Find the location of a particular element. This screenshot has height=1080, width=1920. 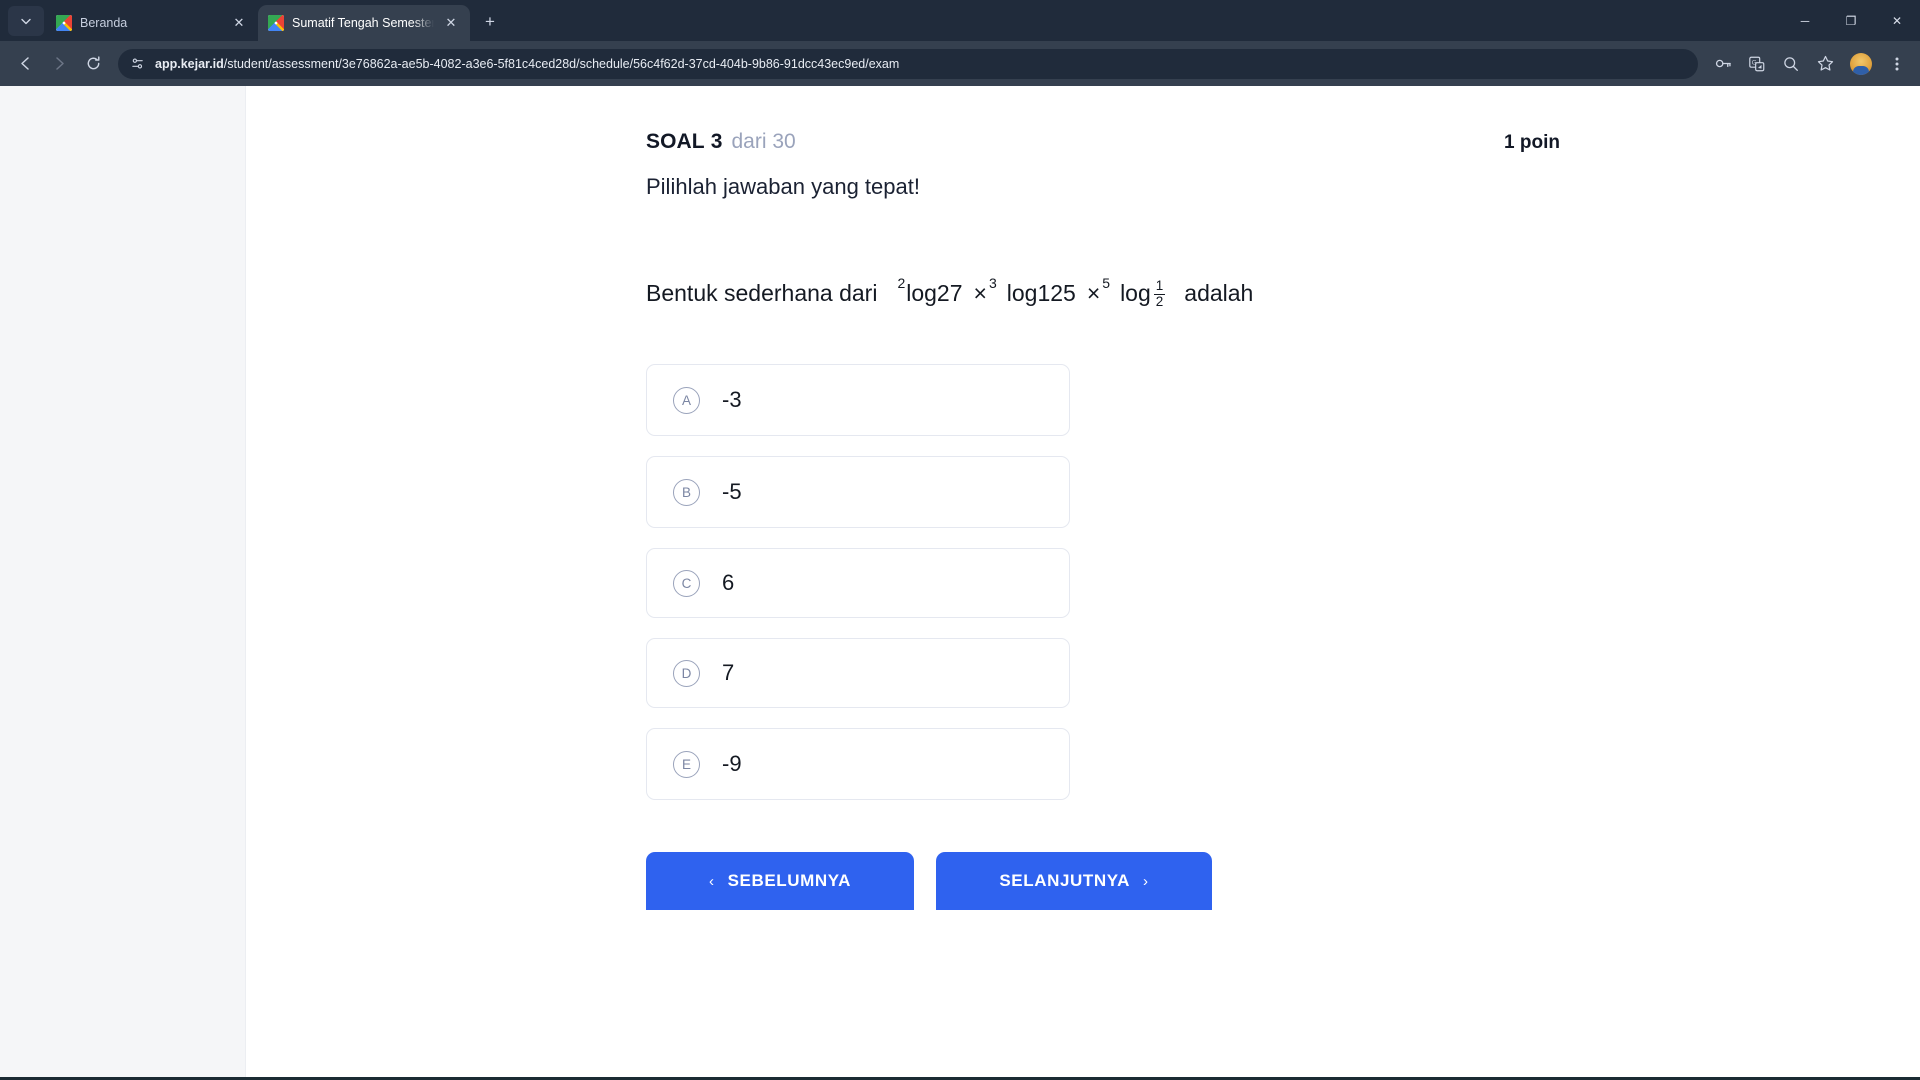

zoom-search-icon is located at coordinates (1791, 64).